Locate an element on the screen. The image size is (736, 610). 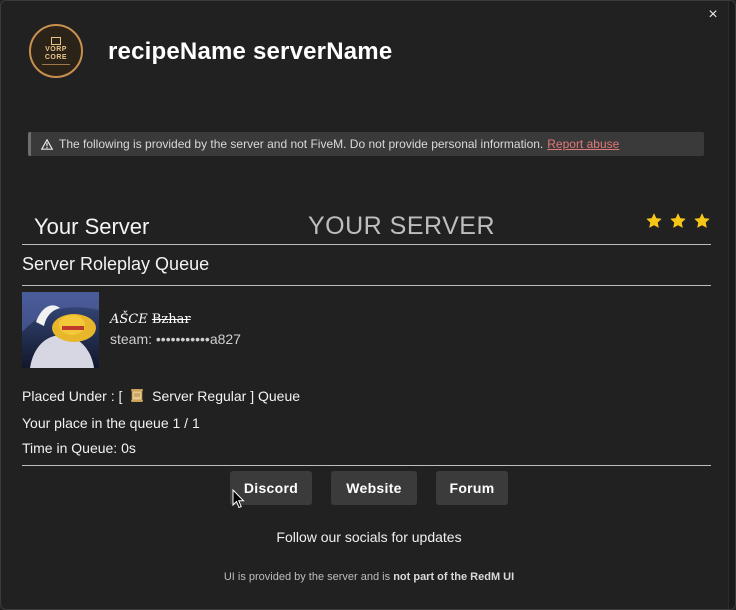
placed-prefix: Placed Under : [ is located at coordinates (72, 396).